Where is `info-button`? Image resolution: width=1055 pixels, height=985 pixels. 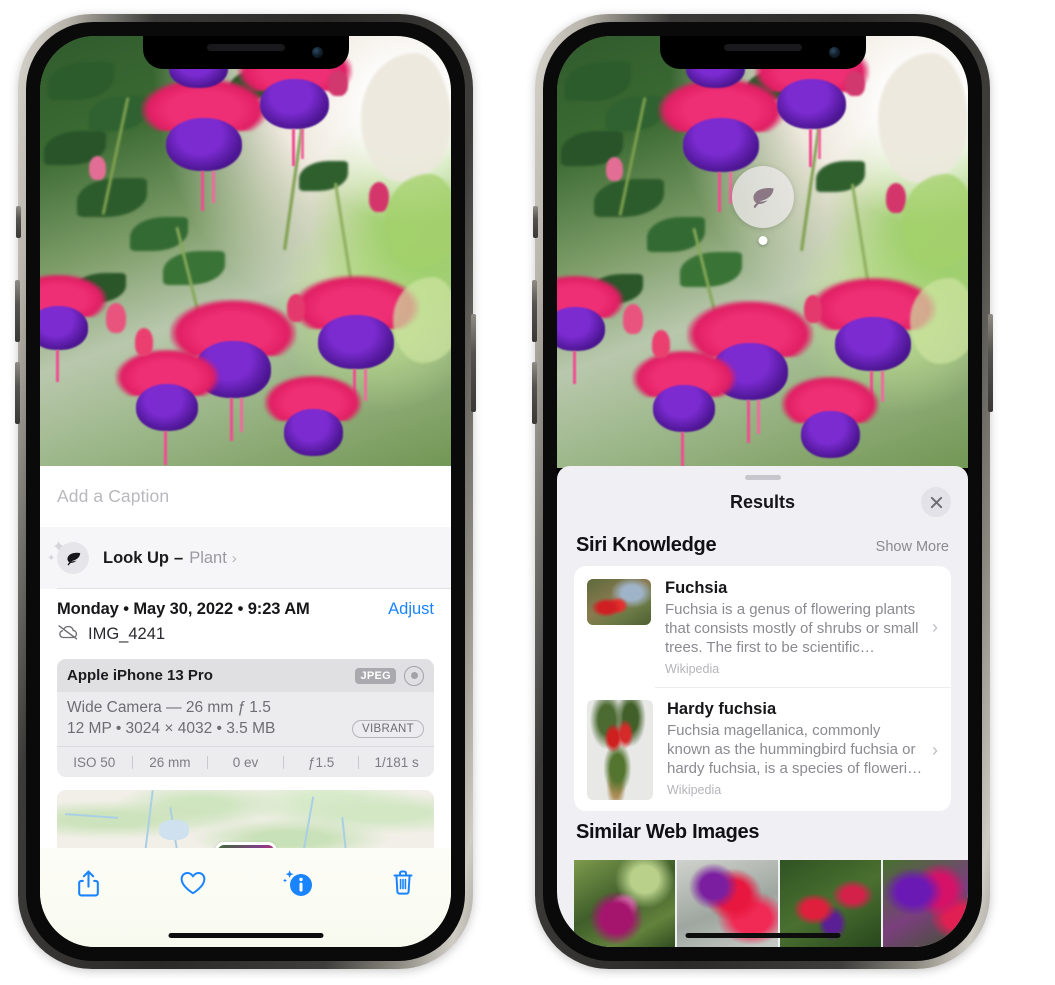
info-button is located at coordinates (298, 883).